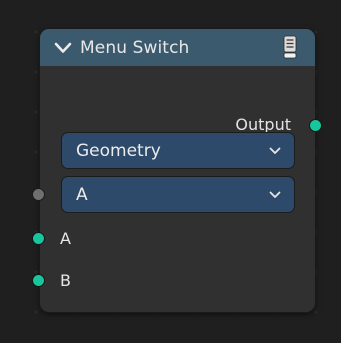 The width and height of the screenshot is (341, 343). I want to click on node-title: Menu Switch, so click(135, 47).